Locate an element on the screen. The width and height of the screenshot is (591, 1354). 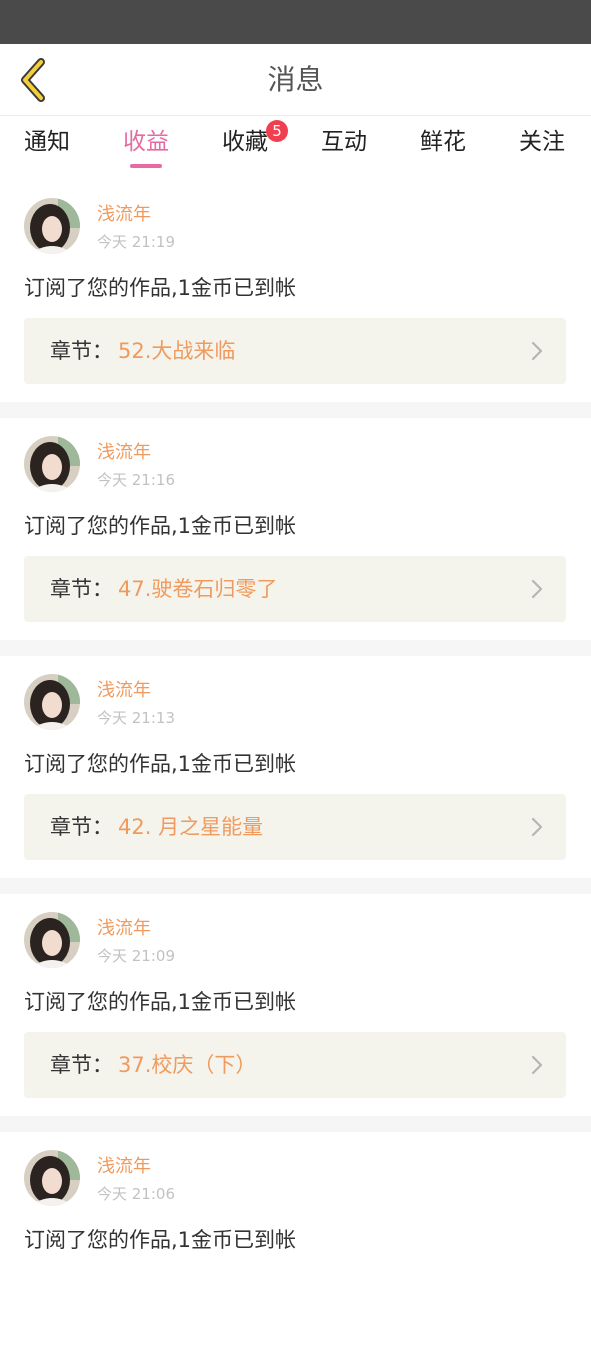
chapter-link: 章节： 37.校庆（下） is located at coordinates (295, 1065).